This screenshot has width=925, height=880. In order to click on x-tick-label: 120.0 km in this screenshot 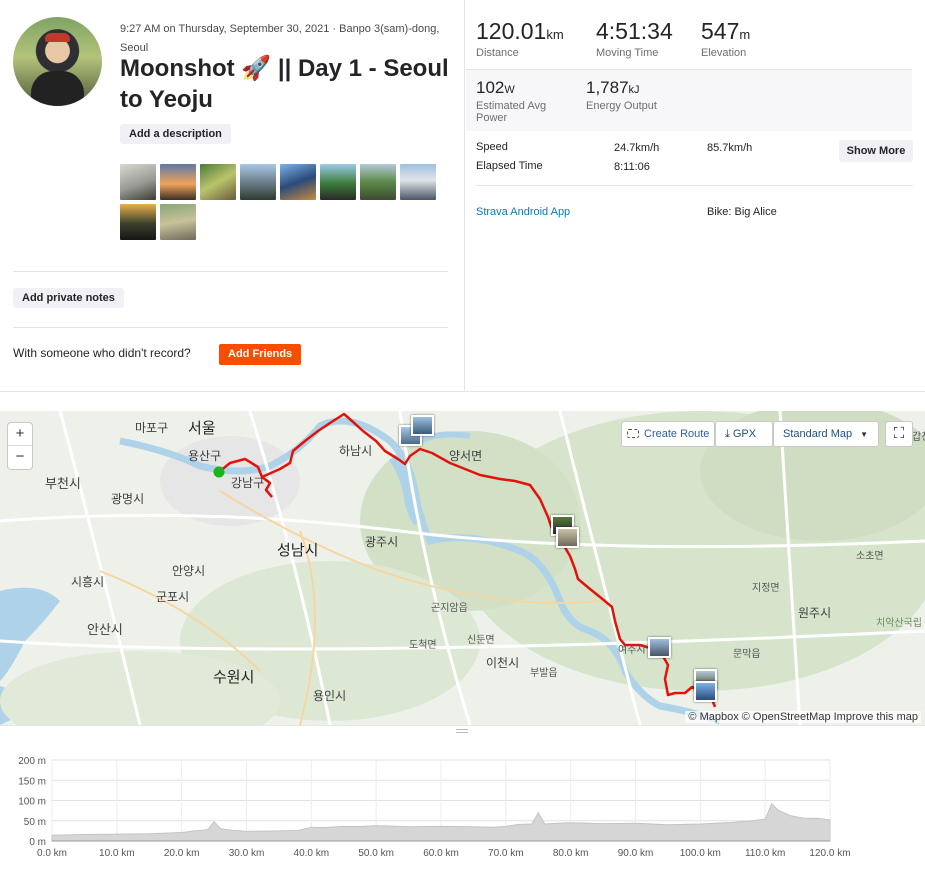, I will do `click(829, 853)`.